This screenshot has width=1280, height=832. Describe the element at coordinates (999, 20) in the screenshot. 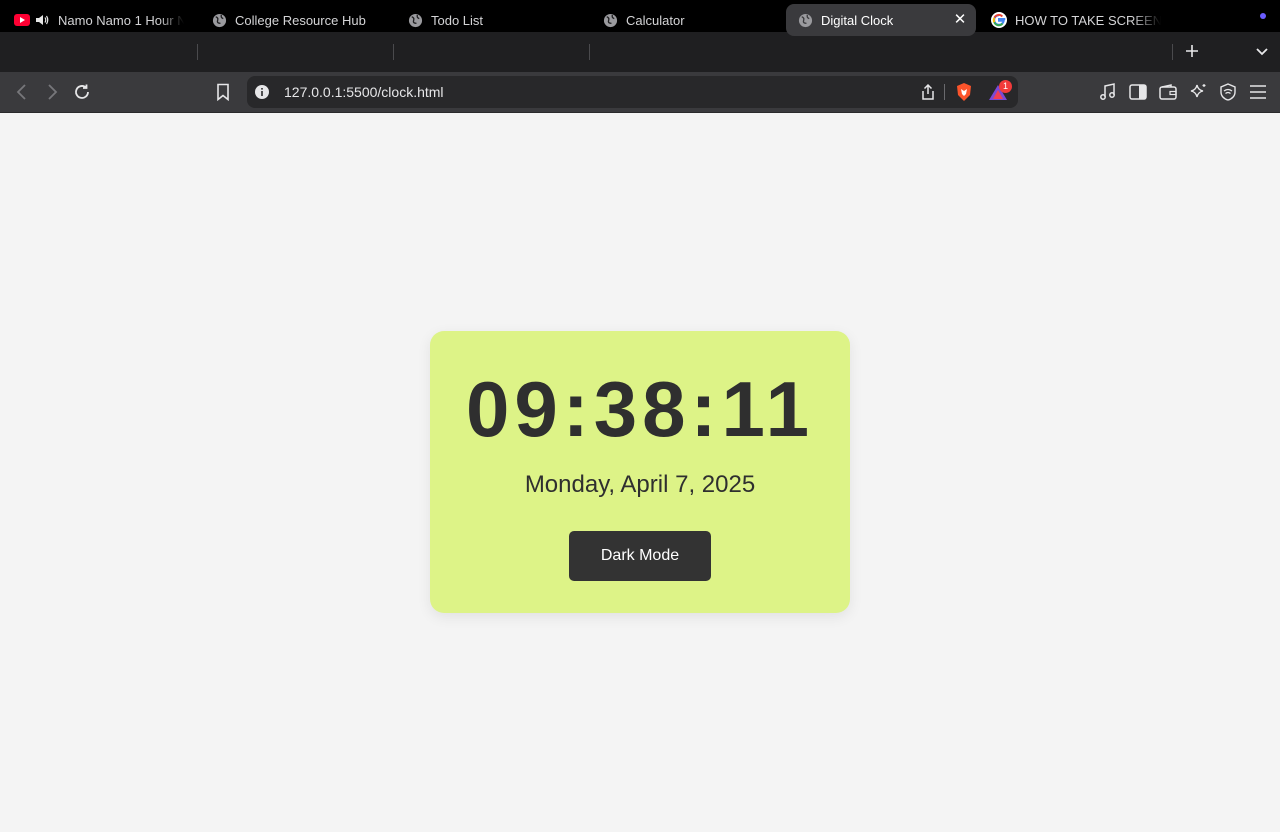

I see `google-icon` at that location.